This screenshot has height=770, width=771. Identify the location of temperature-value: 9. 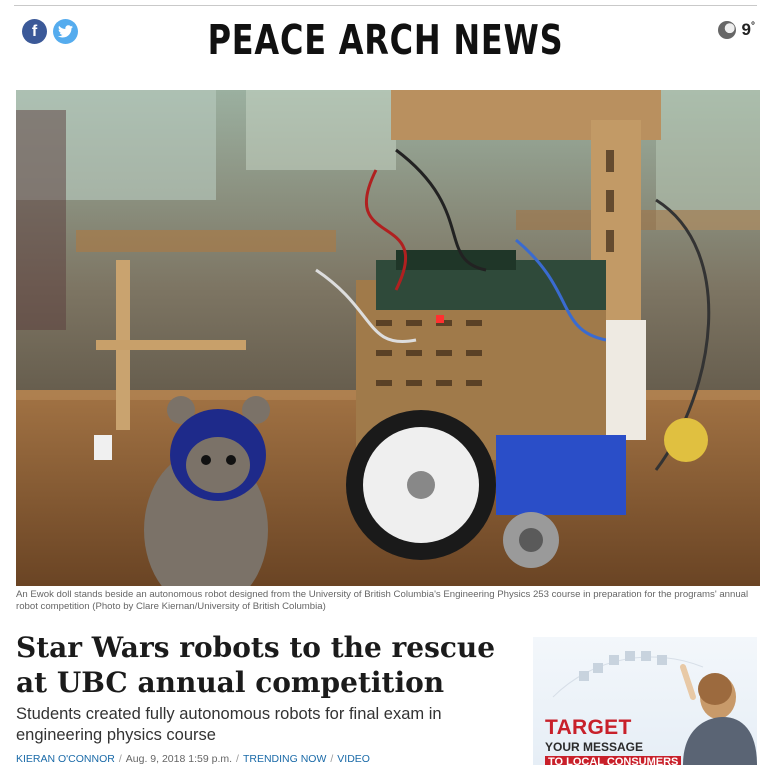
(746, 29).